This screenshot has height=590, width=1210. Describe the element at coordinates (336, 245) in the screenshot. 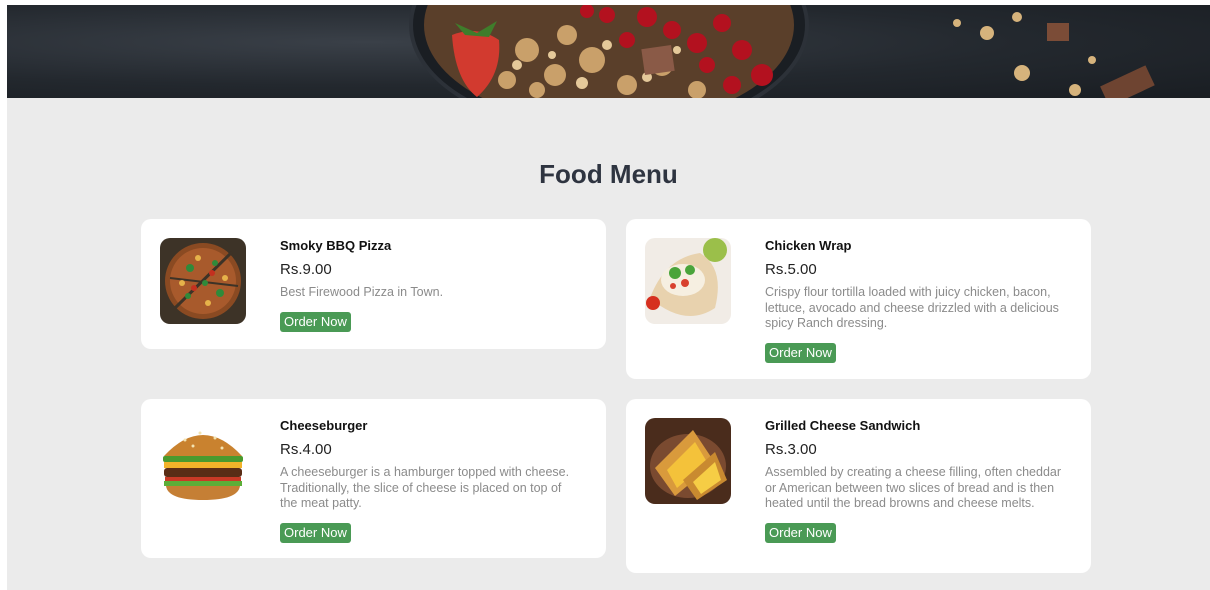

I see `item-name: Smoky BBQ Pizza` at that location.